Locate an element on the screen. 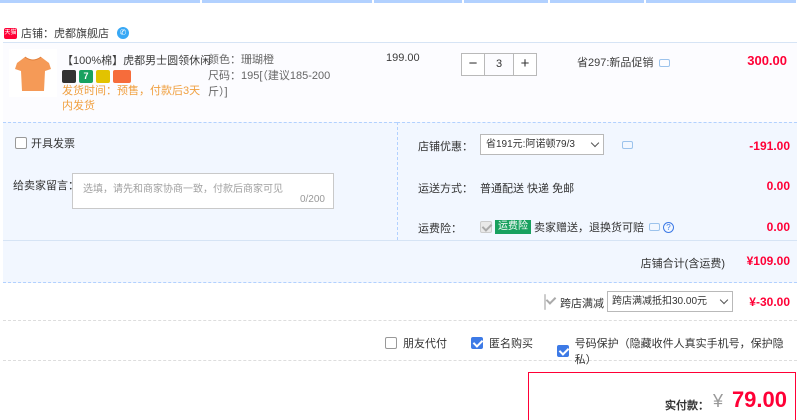  insurance-amount: 0.00 is located at coordinates (778, 227).